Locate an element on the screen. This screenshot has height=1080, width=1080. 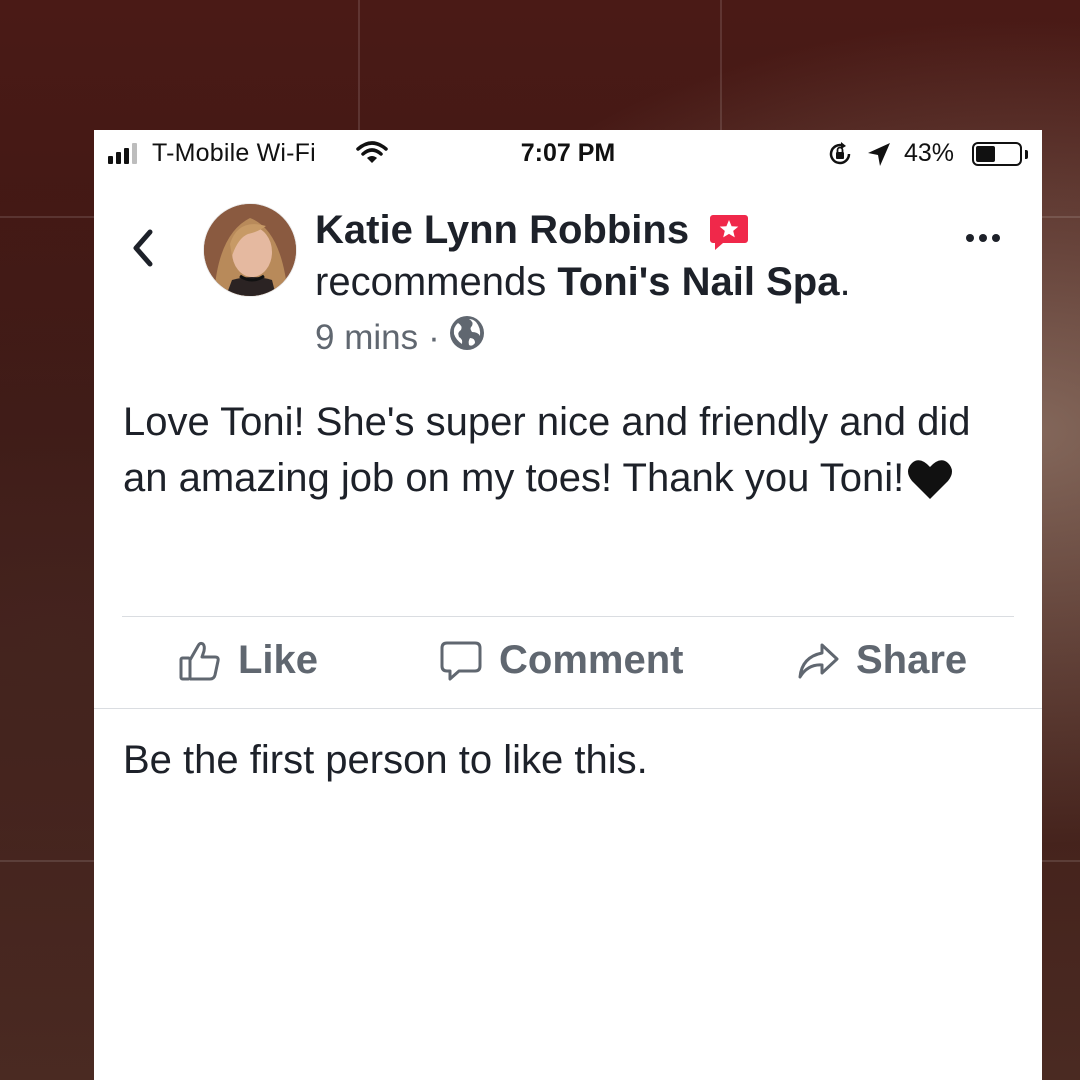
comment-label: Comment is located at coordinates (591, 660).